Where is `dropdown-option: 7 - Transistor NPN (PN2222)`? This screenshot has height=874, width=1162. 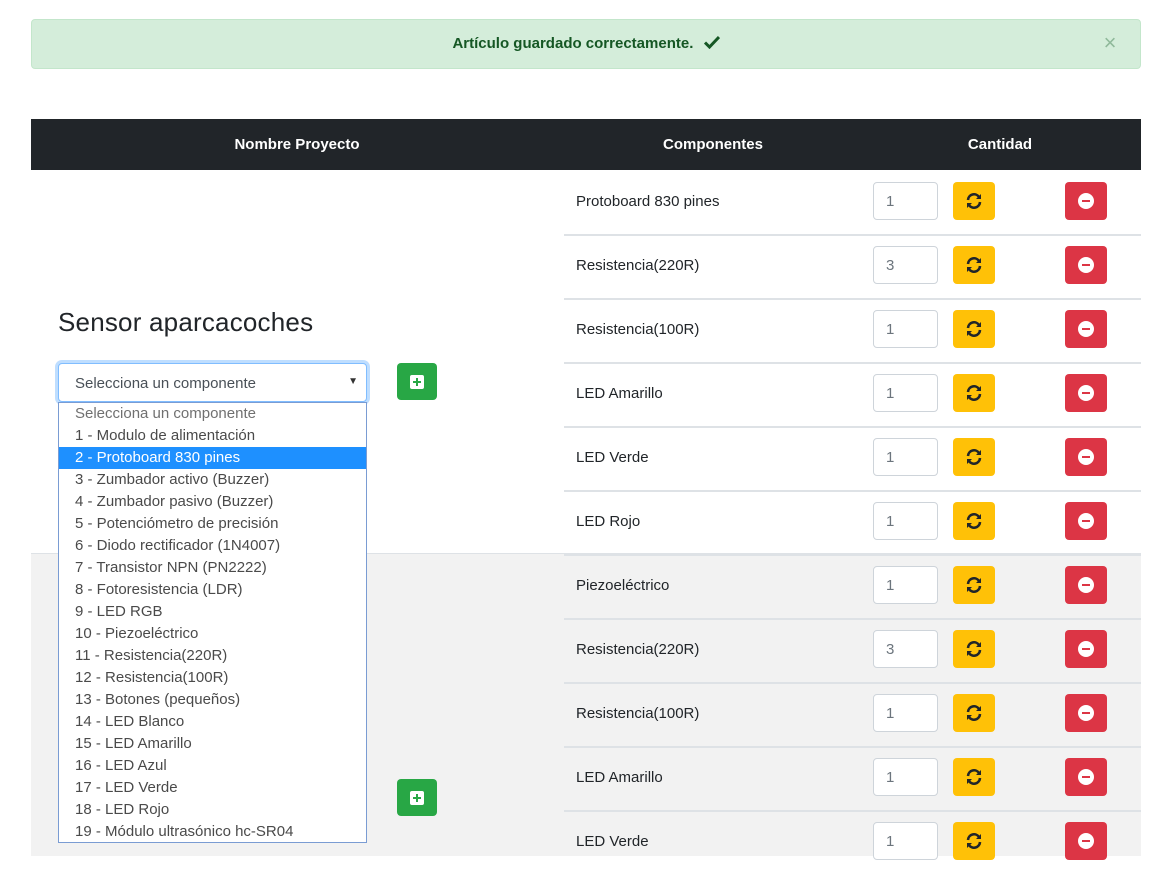
dropdown-option: 7 - Transistor NPN (PN2222) is located at coordinates (212, 568).